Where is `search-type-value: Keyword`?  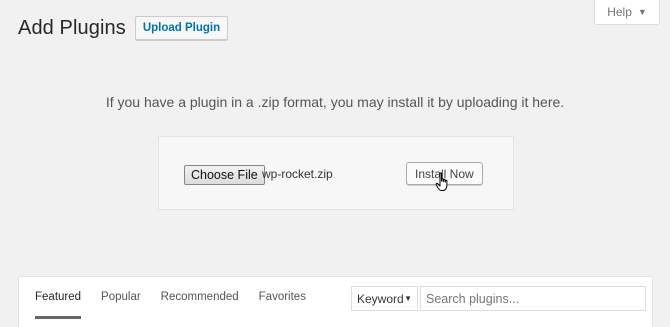
search-type-value: Keyword is located at coordinates (380, 298).